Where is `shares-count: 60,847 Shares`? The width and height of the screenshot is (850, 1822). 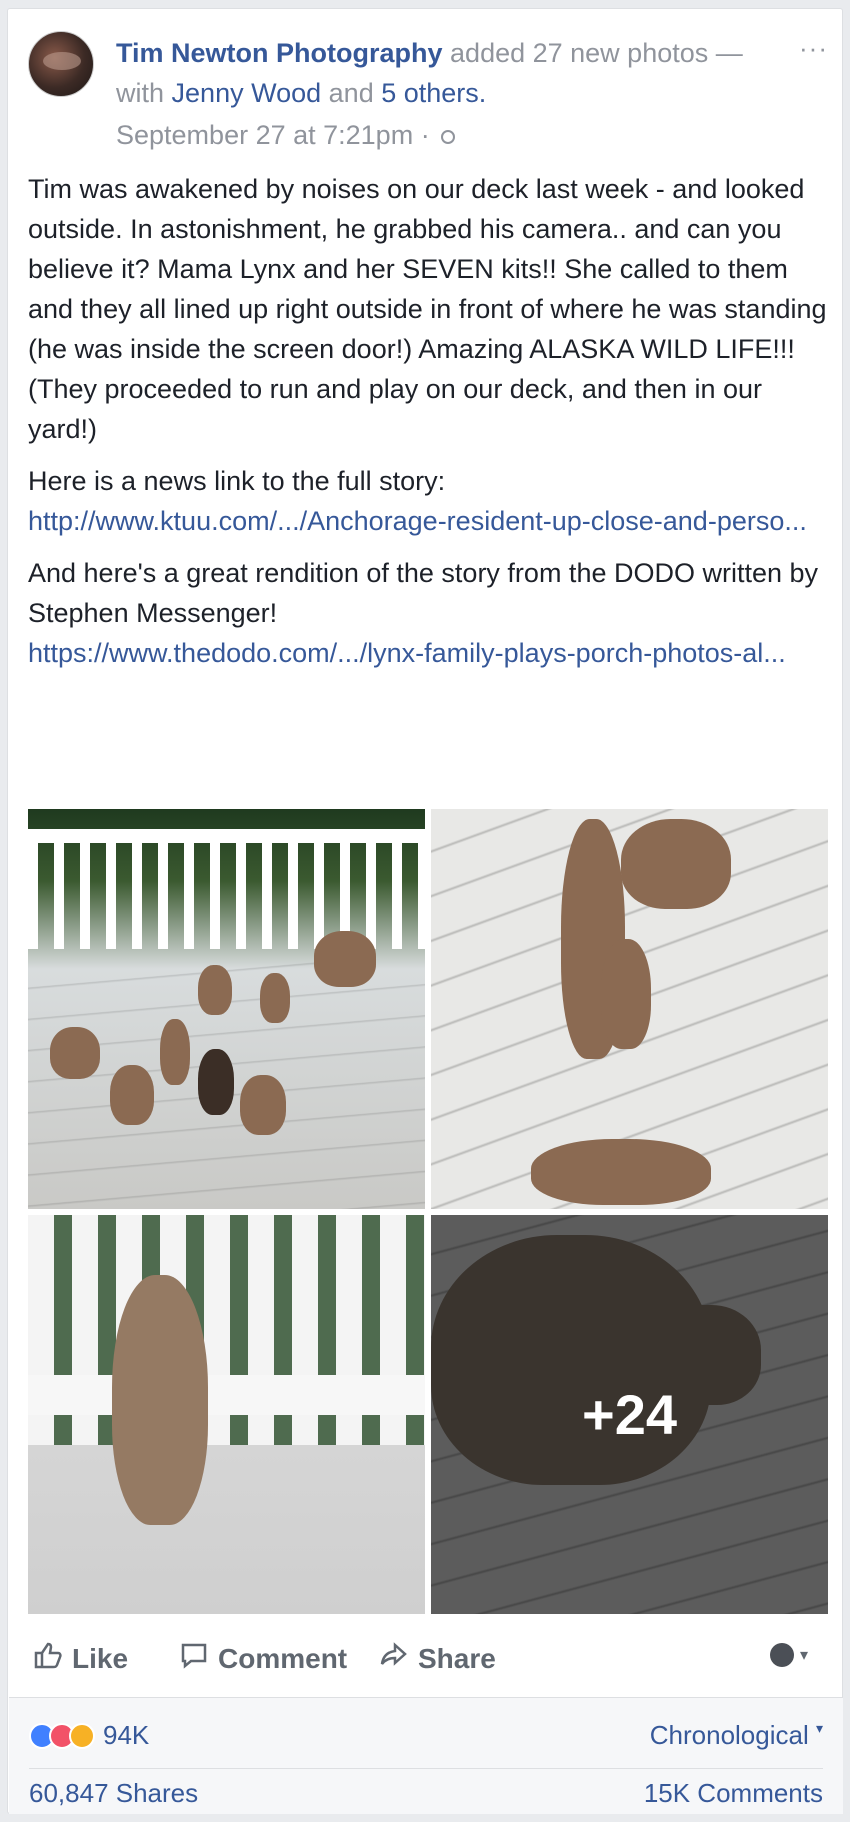 shares-count: 60,847 Shares is located at coordinates (113, 1793).